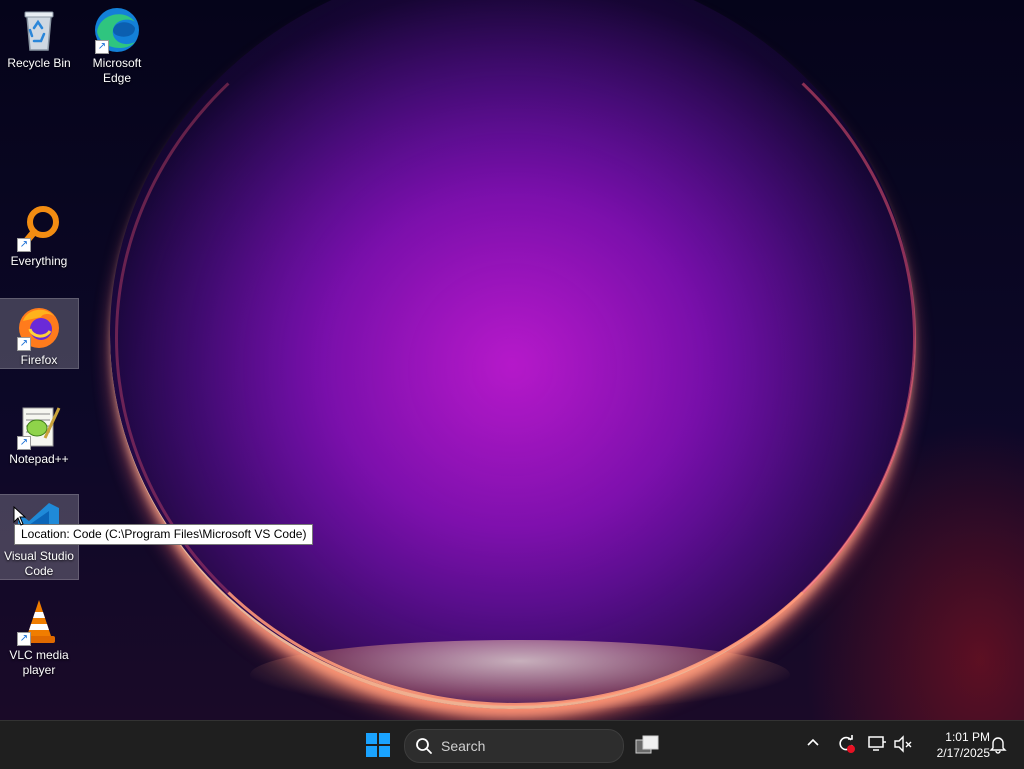 The width and height of the screenshot is (1024, 769). I want to click on desktop-icon-everything: ↗ Everything, so click(39, 236).